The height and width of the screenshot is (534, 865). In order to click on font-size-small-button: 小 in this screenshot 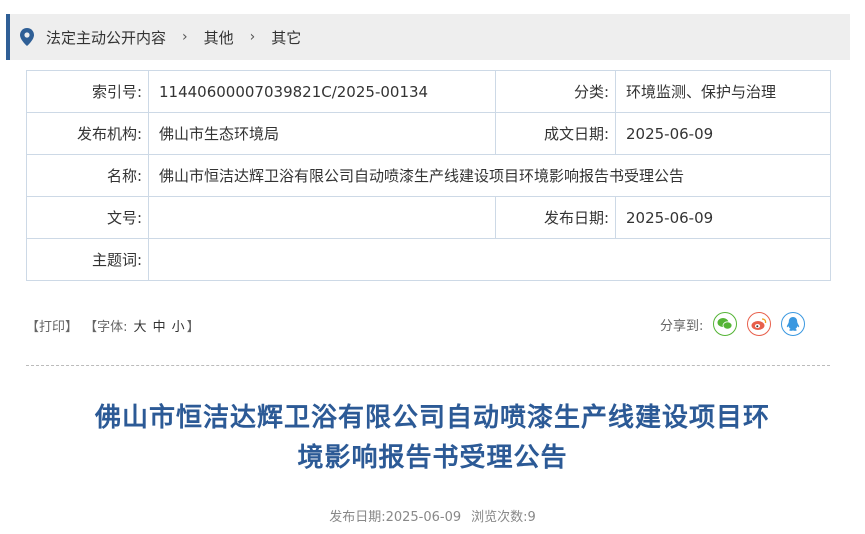, I will do `click(178, 327)`.